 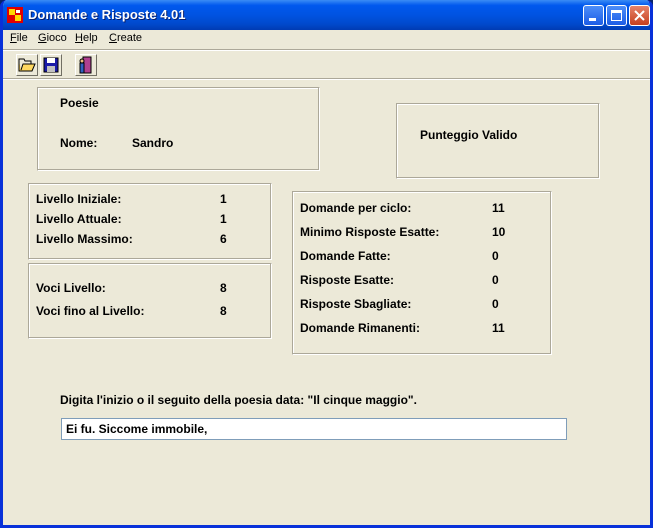 What do you see at coordinates (356, 208) in the screenshot?
I see `per-cycle-label: Domande per ciclo:` at bounding box center [356, 208].